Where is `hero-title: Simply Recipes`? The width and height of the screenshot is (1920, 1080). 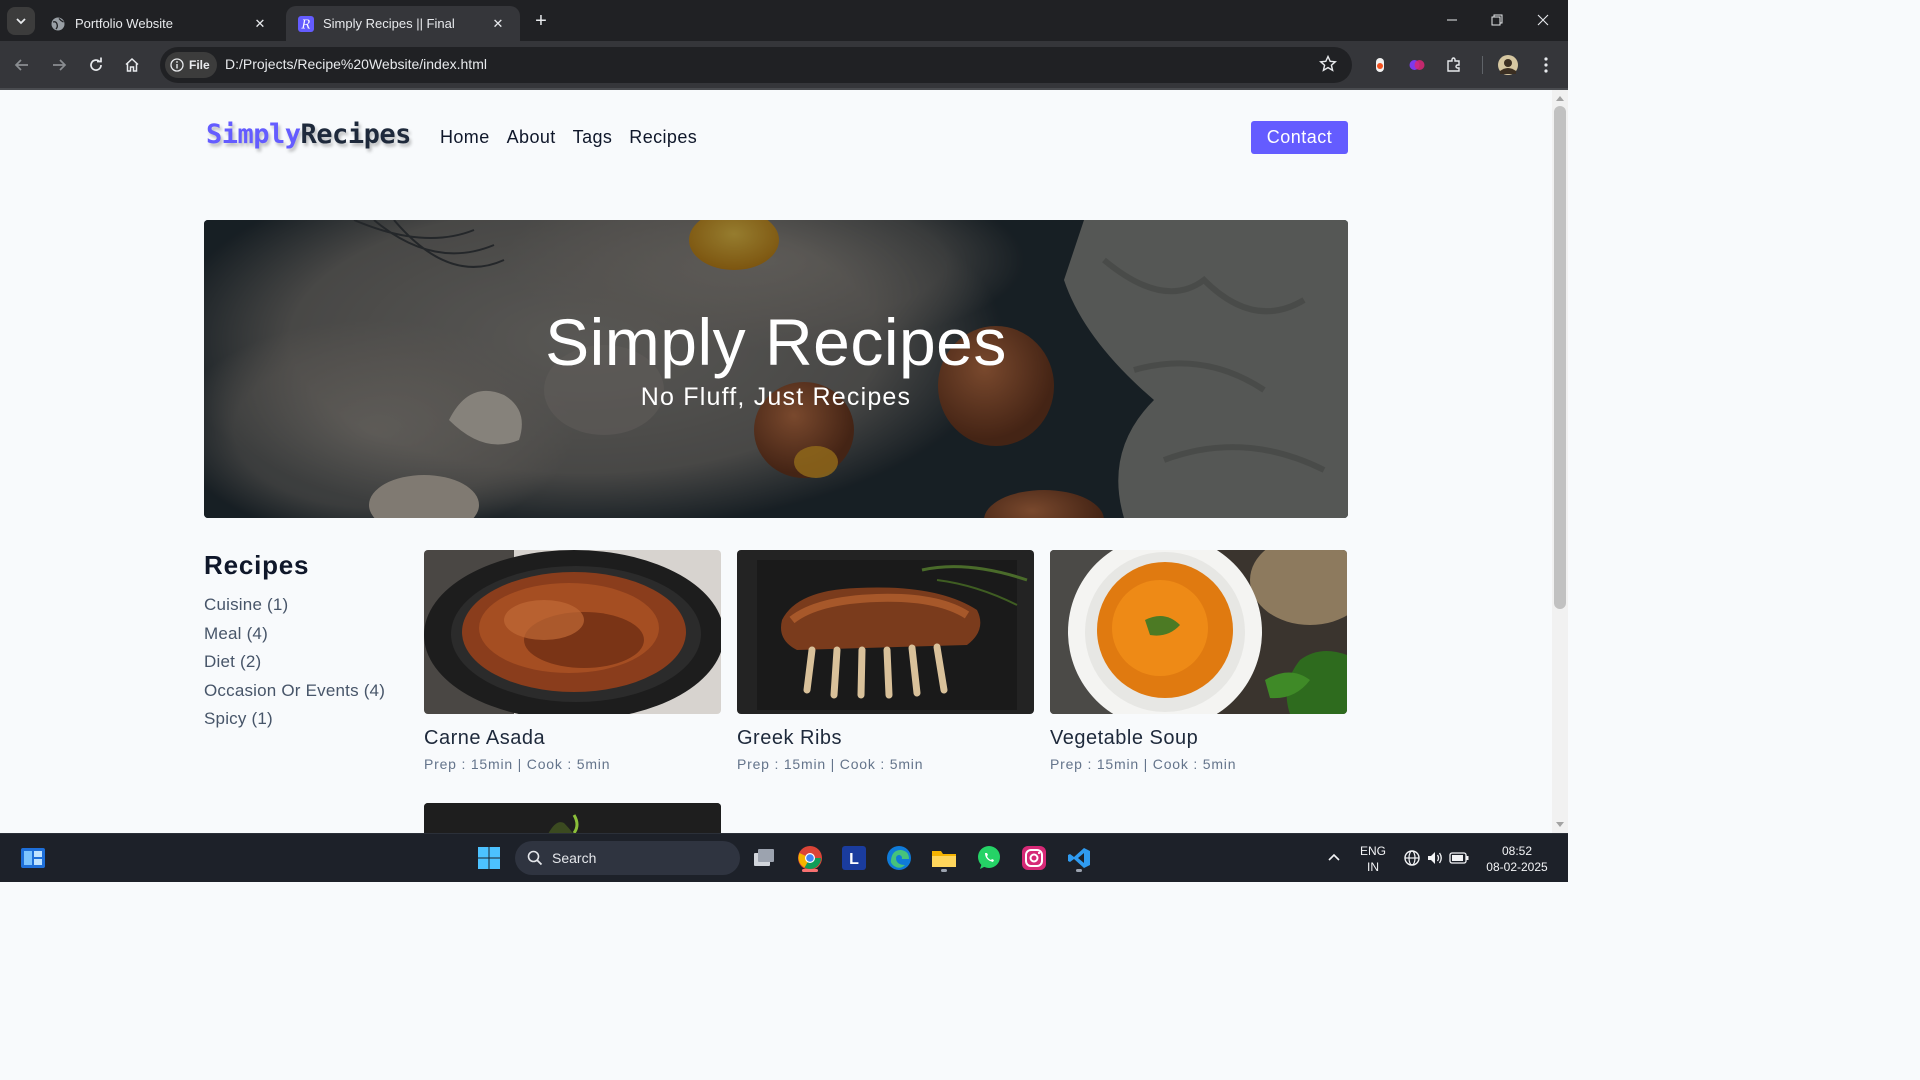 hero-title: Simply Recipes is located at coordinates (776, 342).